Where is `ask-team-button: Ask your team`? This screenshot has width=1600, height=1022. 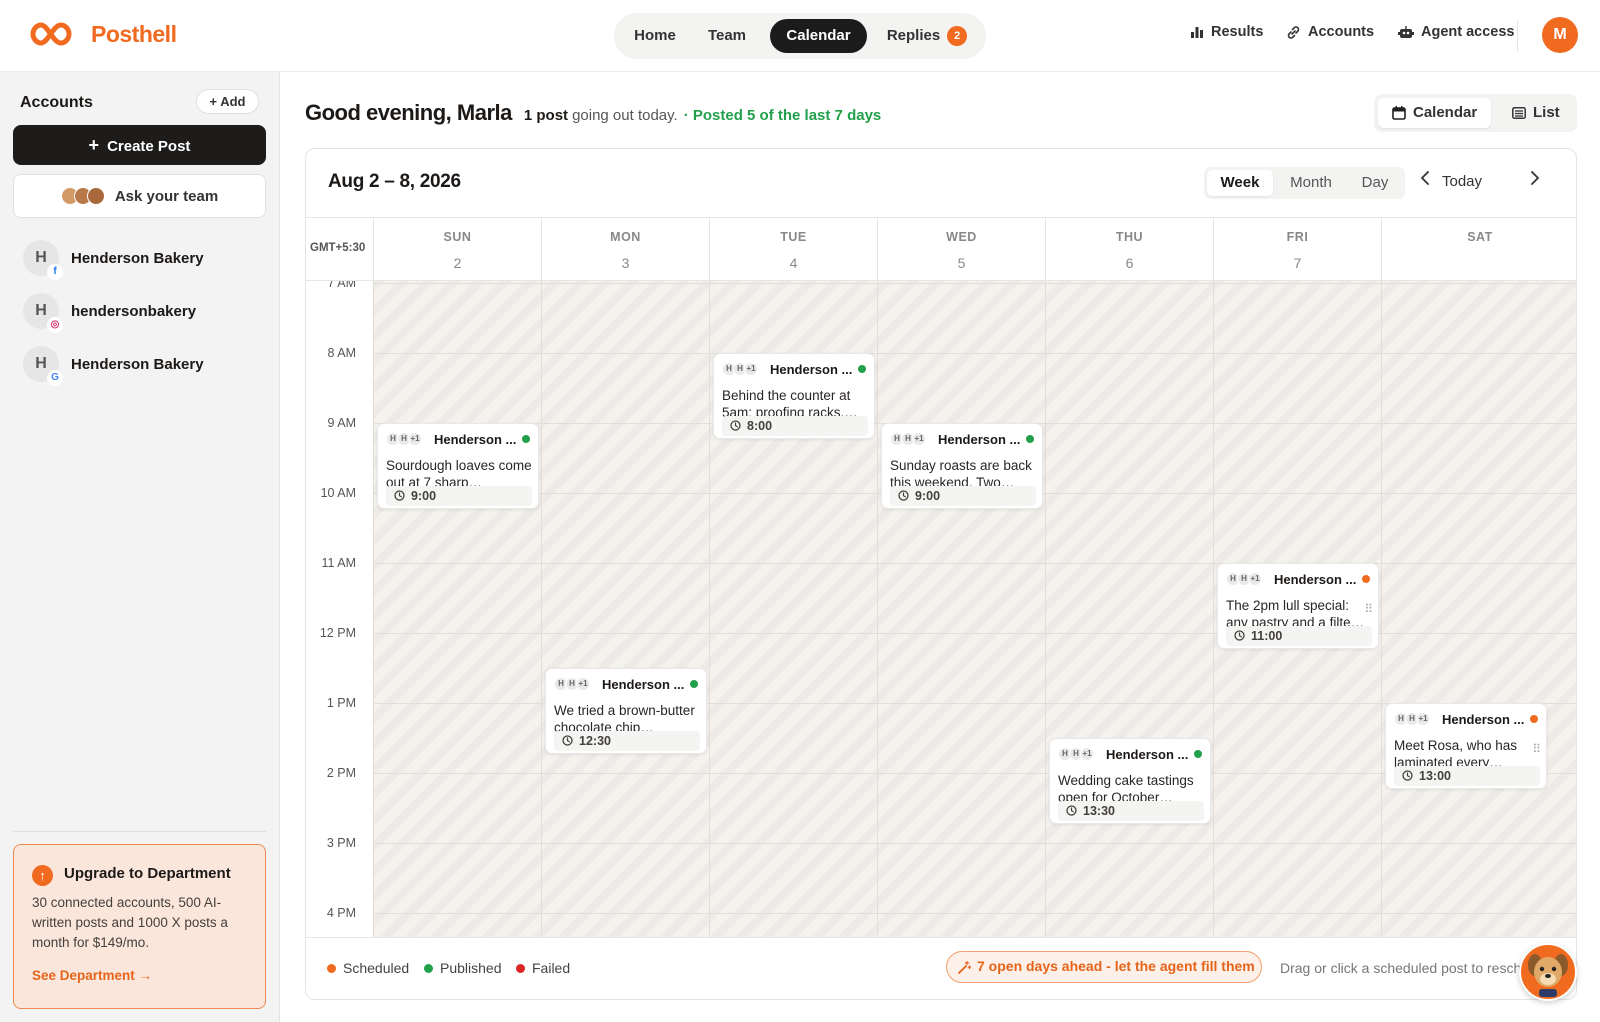
ask-team-button: Ask your team is located at coordinates (139, 196).